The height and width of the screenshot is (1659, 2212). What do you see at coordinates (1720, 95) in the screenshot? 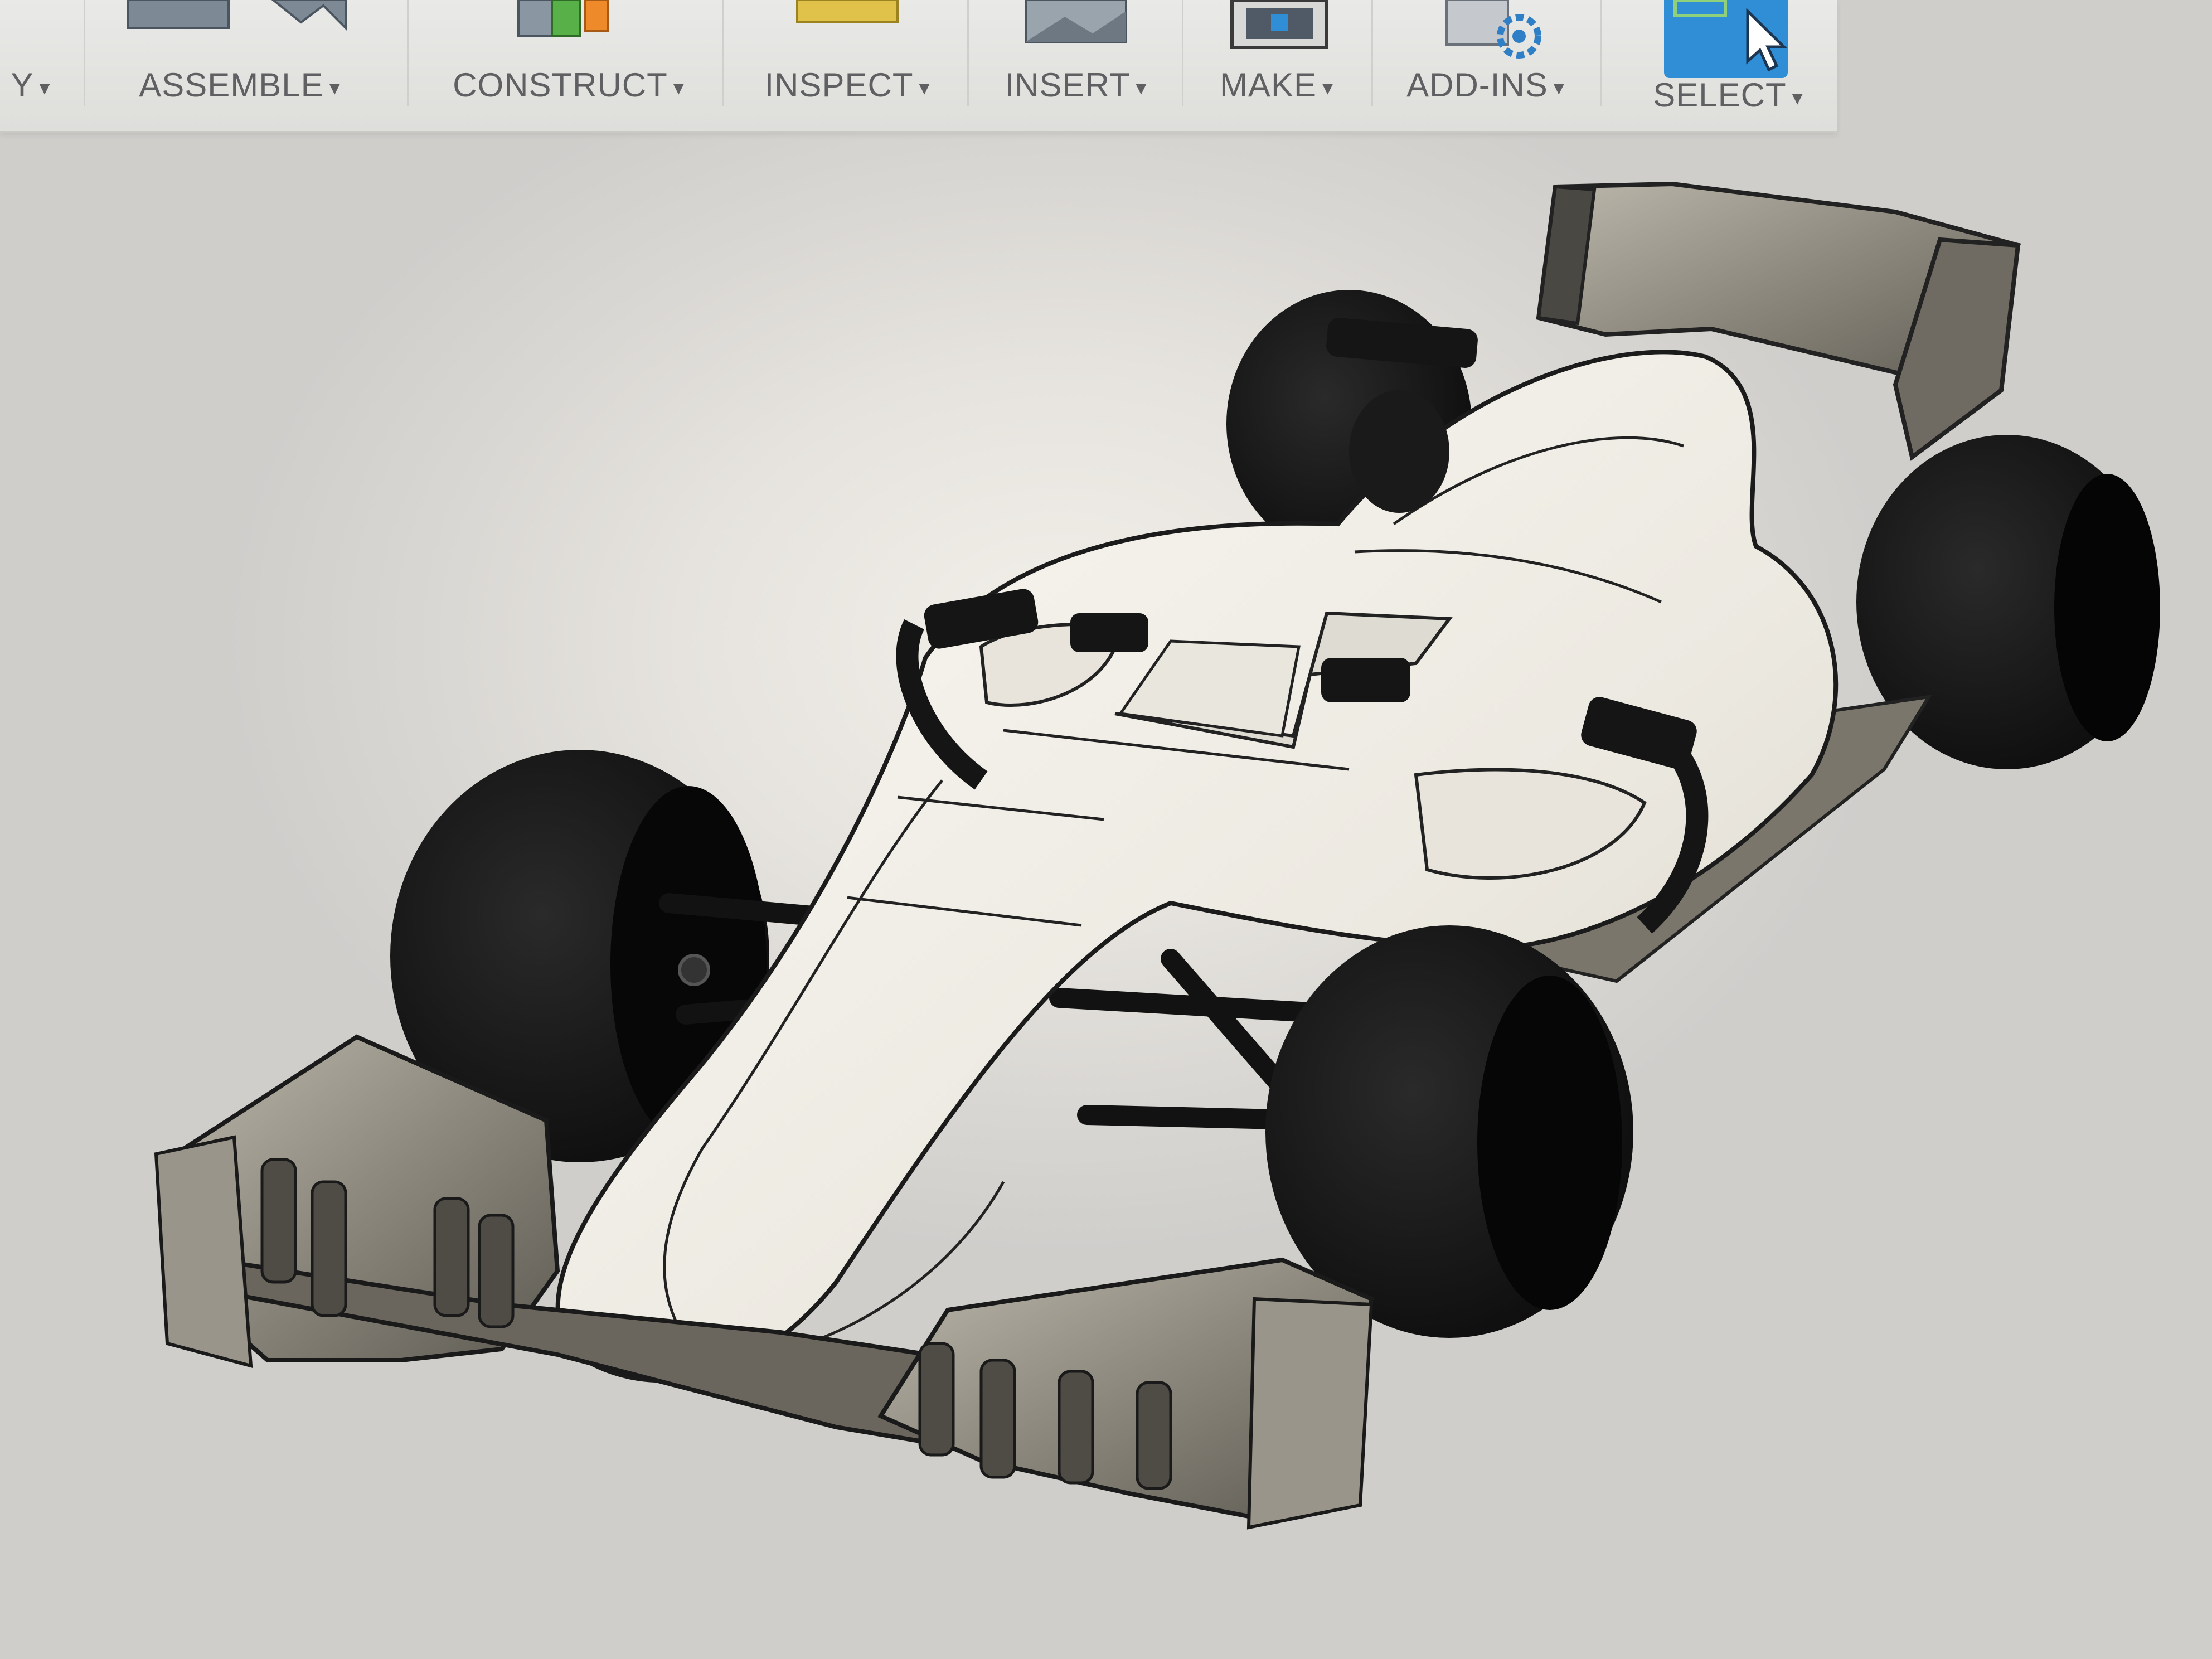
I see `tool-label: SELECT` at bounding box center [1720, 95].